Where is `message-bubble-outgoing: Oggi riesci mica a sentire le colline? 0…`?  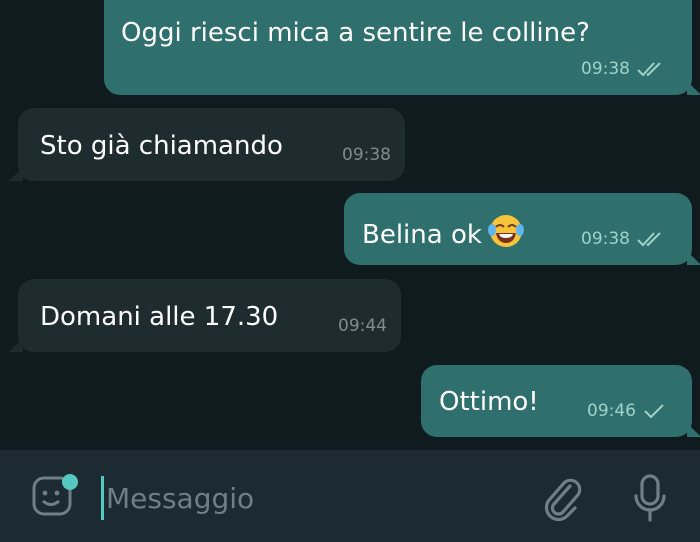 message-bubble-outgoing: Oggi riesci mica a sentire le colline? 0… is located at coordinates (402, 47).